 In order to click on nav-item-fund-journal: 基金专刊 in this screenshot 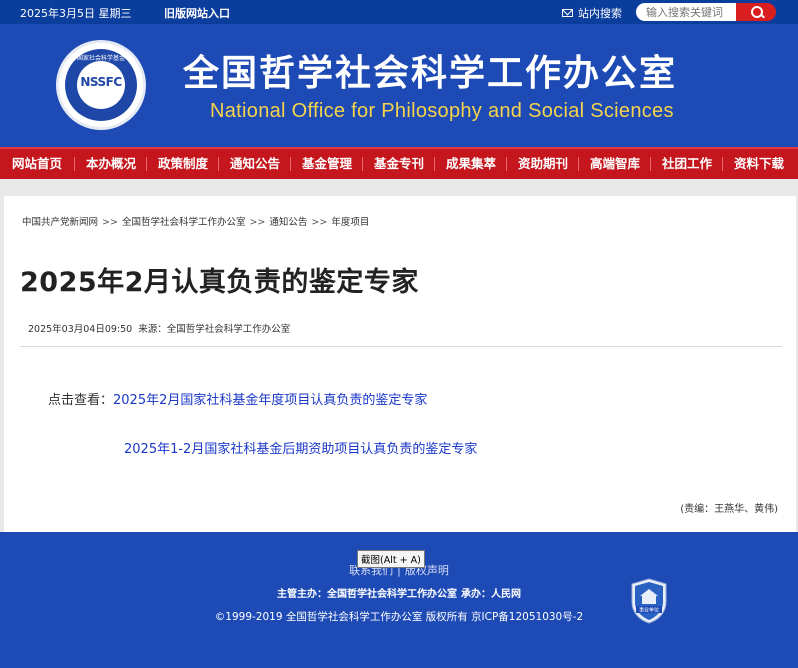, I will do `click(399, 164)`.